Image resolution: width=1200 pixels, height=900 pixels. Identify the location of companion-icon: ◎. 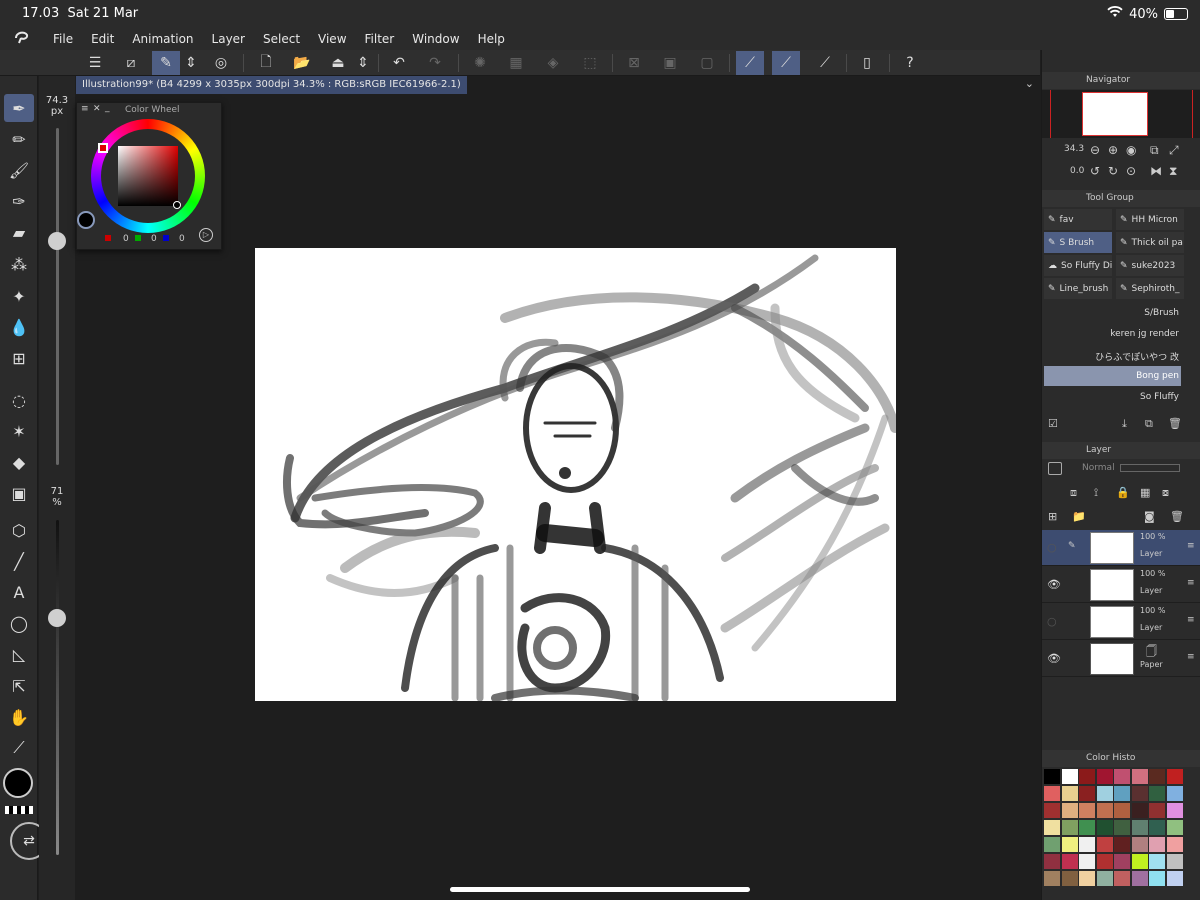
(221, 63).